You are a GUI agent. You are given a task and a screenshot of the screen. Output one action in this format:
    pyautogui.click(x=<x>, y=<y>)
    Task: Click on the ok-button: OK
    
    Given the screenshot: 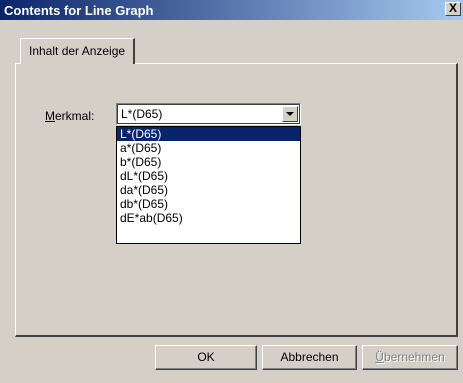 What is the action you would take?
    pyautogui.click(x=206, y=357)
    